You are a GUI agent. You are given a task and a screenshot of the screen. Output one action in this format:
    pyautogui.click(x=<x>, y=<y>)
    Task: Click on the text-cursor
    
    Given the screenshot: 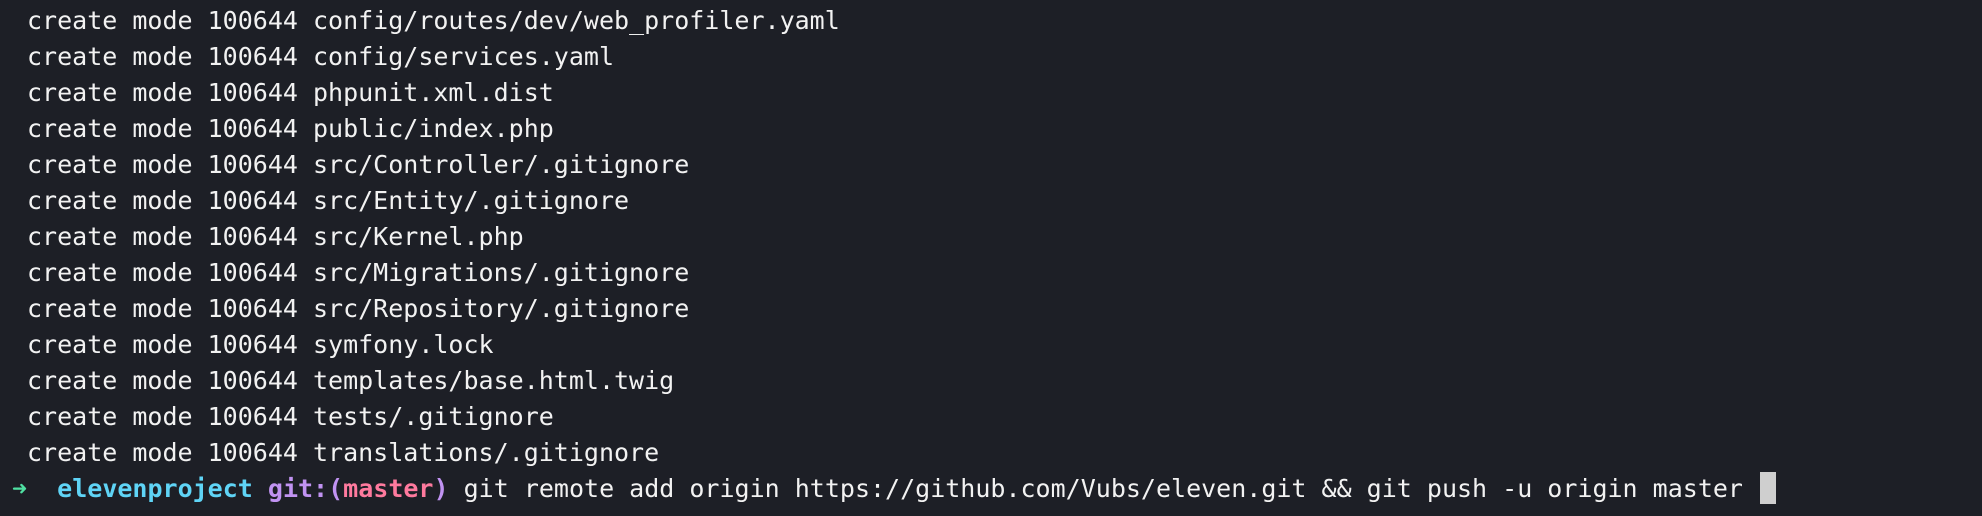 What is the action you would take?
    pyautogui.click(x=1768, y=488)
    